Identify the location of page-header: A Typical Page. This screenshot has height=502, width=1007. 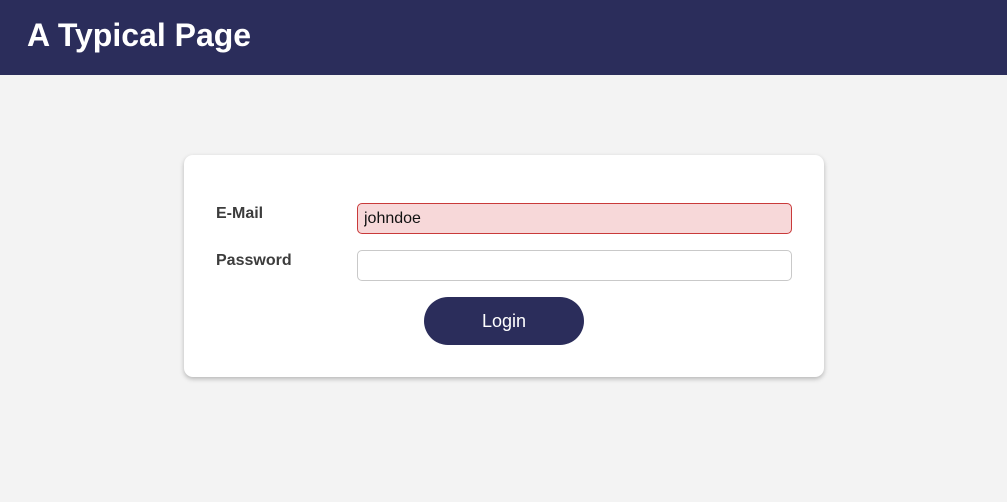
(503, 37).